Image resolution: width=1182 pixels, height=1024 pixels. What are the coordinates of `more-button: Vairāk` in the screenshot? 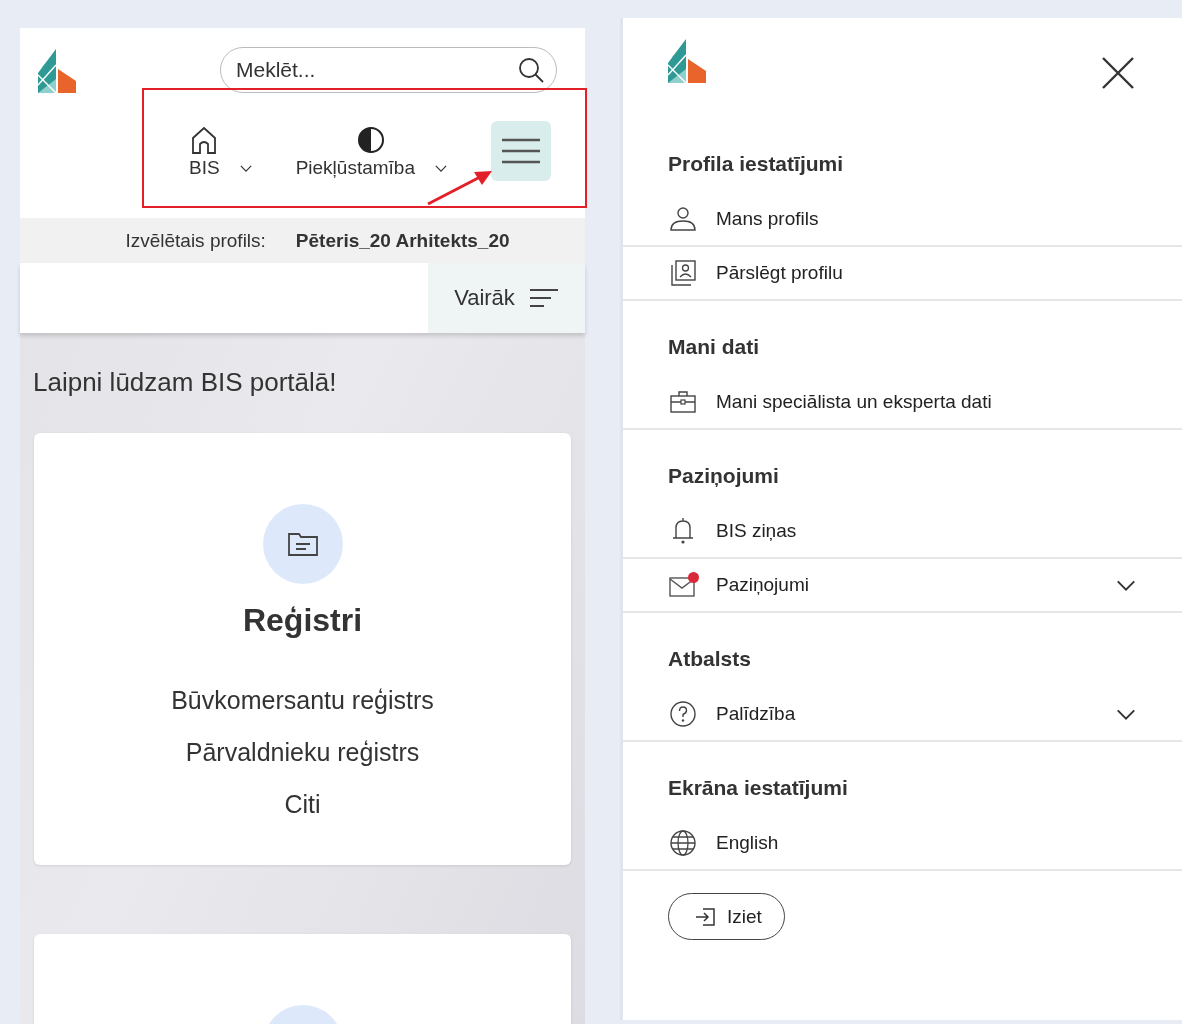 It's located at (506, 298).